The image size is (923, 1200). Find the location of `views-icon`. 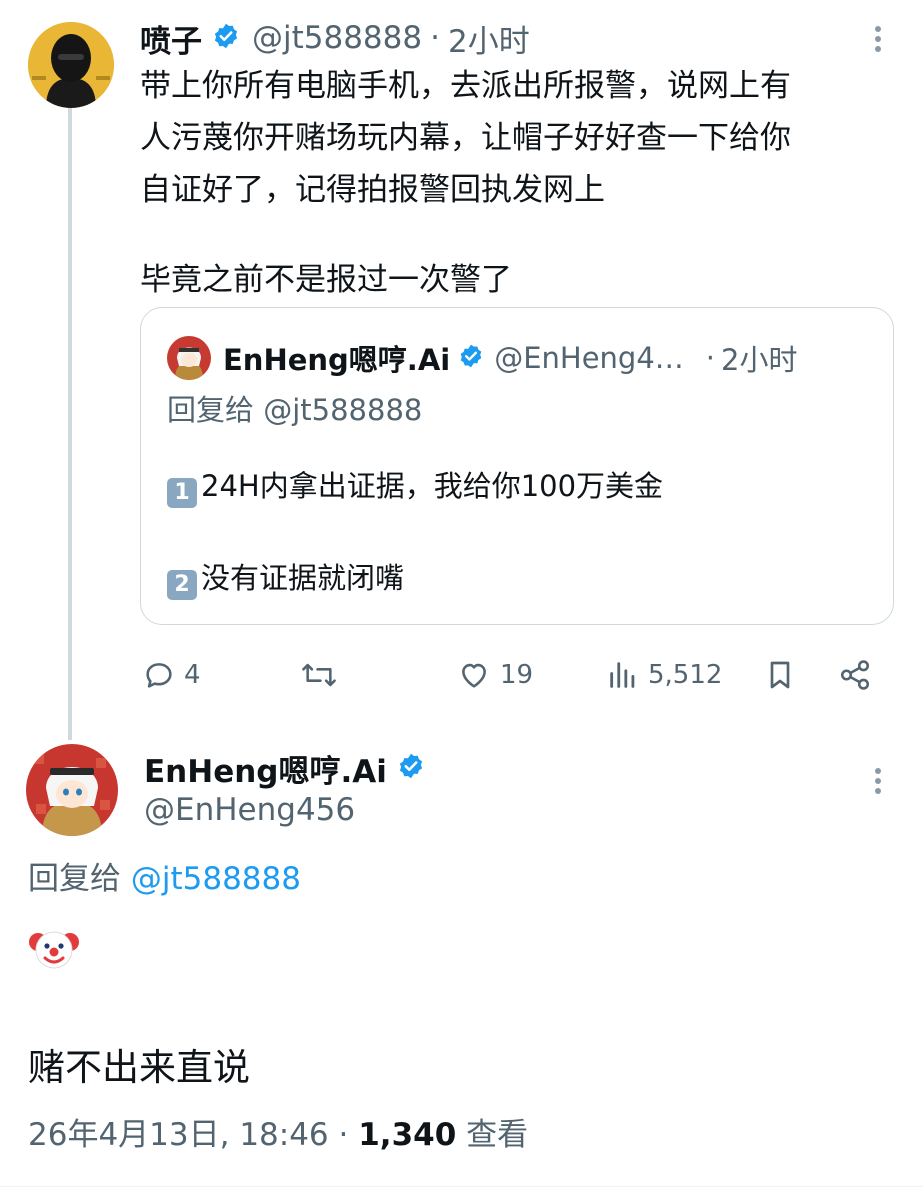

views-icon is located at coordinates (622, 675).